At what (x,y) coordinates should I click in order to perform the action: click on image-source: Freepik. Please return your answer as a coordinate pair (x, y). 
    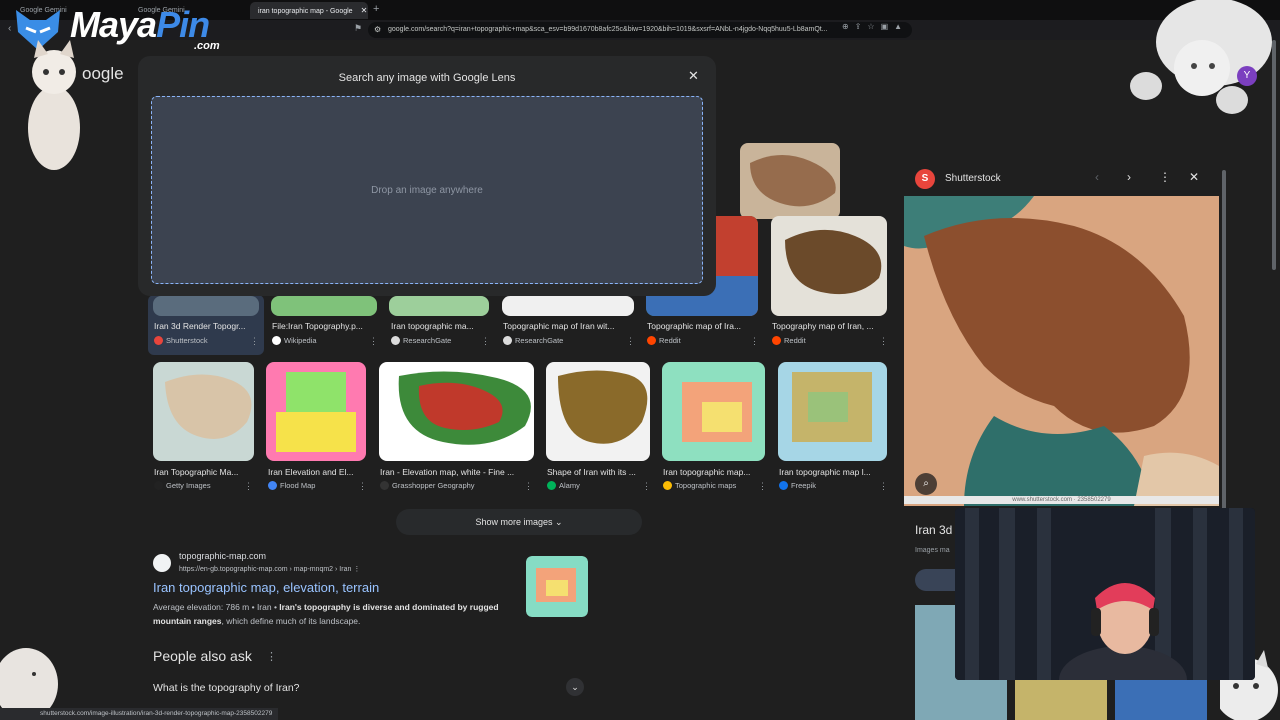
    Looking at the image, I should click on (797, 485).